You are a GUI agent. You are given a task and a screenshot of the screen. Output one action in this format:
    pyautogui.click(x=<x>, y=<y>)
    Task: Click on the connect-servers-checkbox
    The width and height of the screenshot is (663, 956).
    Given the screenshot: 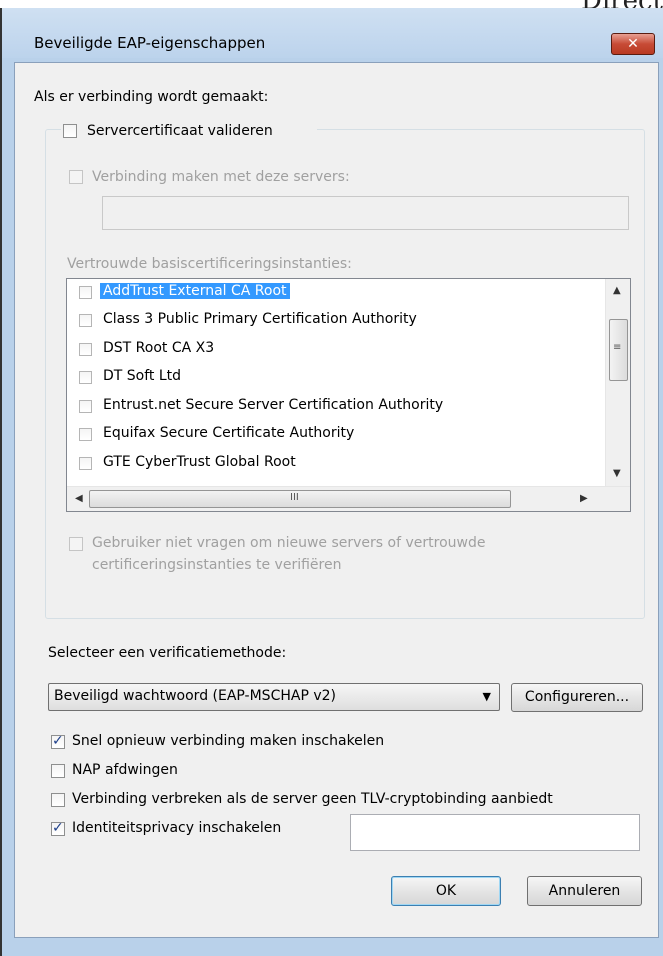 What is the action you would take?
    pyautogui.click(x=76, y=177)
    